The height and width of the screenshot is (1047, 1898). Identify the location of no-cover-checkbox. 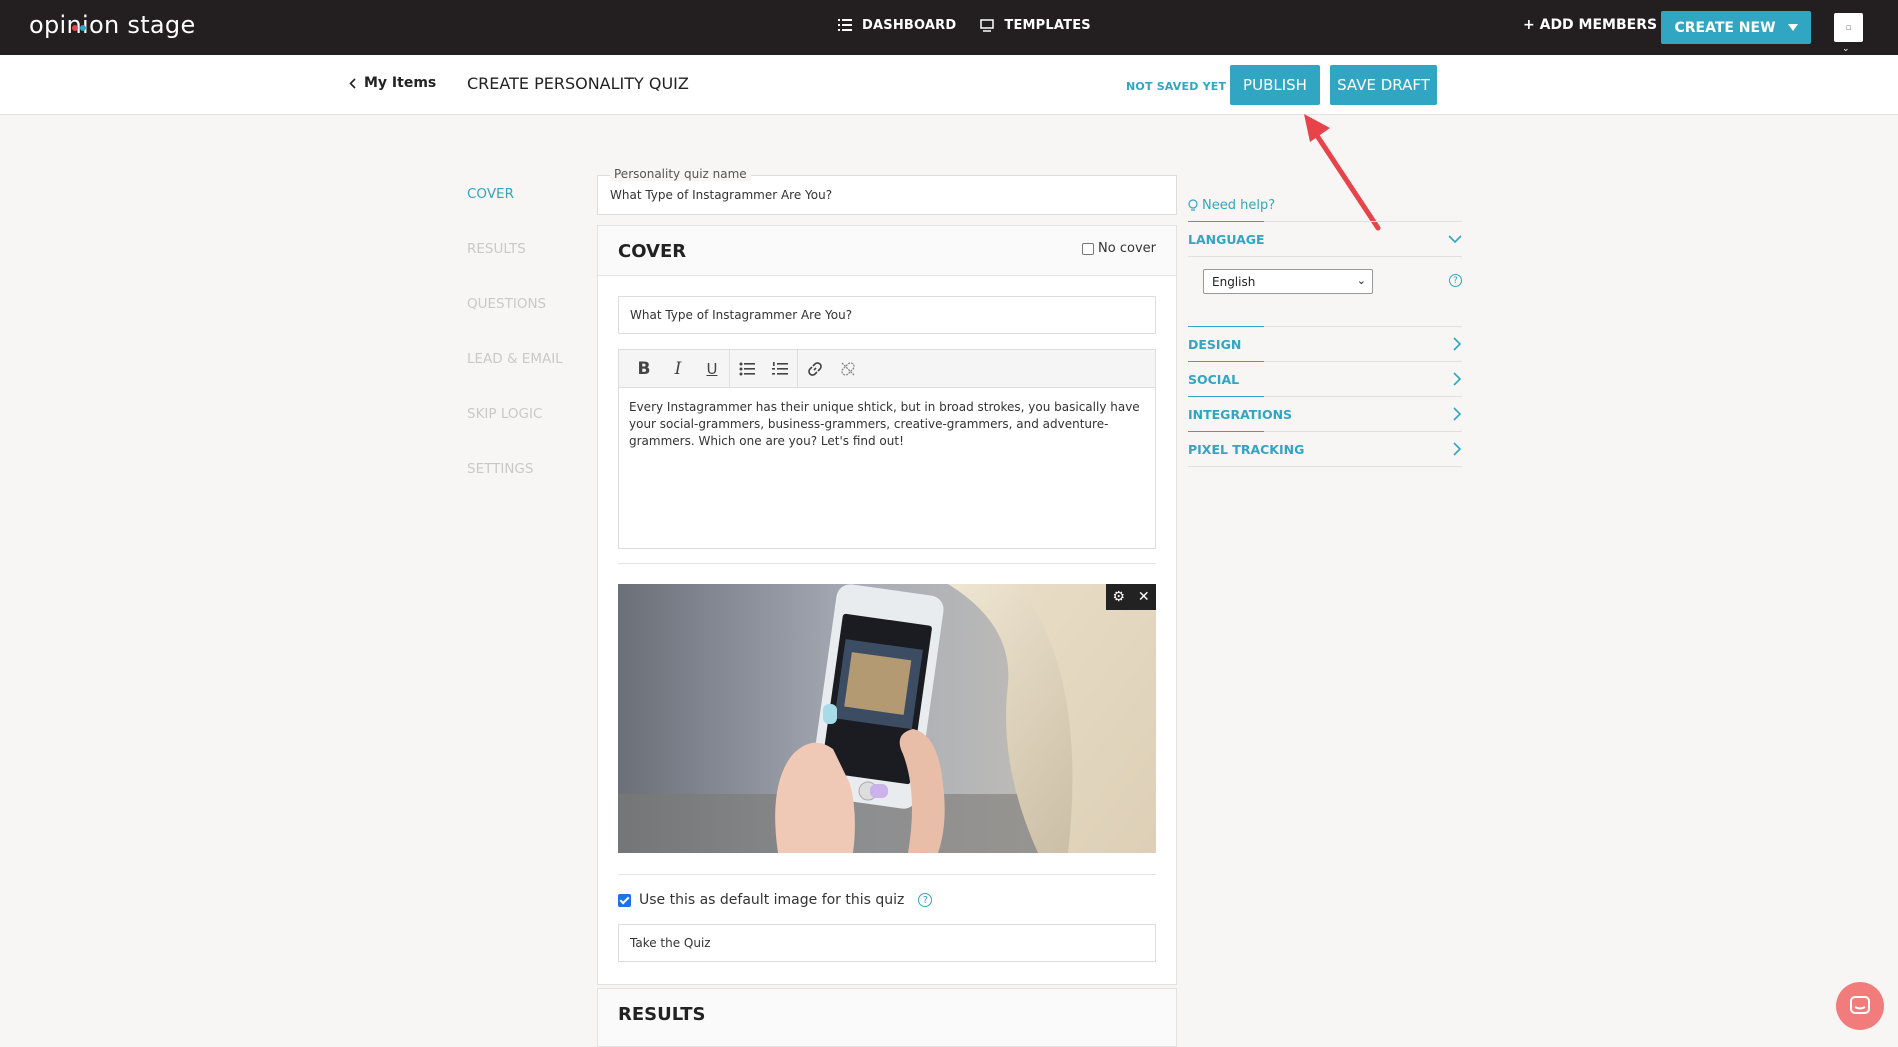
(1088, 248).